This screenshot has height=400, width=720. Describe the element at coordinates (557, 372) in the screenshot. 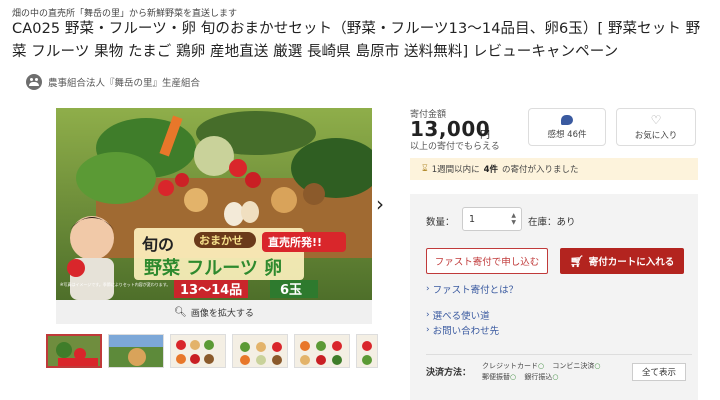

I see `payment-methods: クレジットカード○ コンビニ決済○ 郵便振替○ 銀行振込○` at that location.